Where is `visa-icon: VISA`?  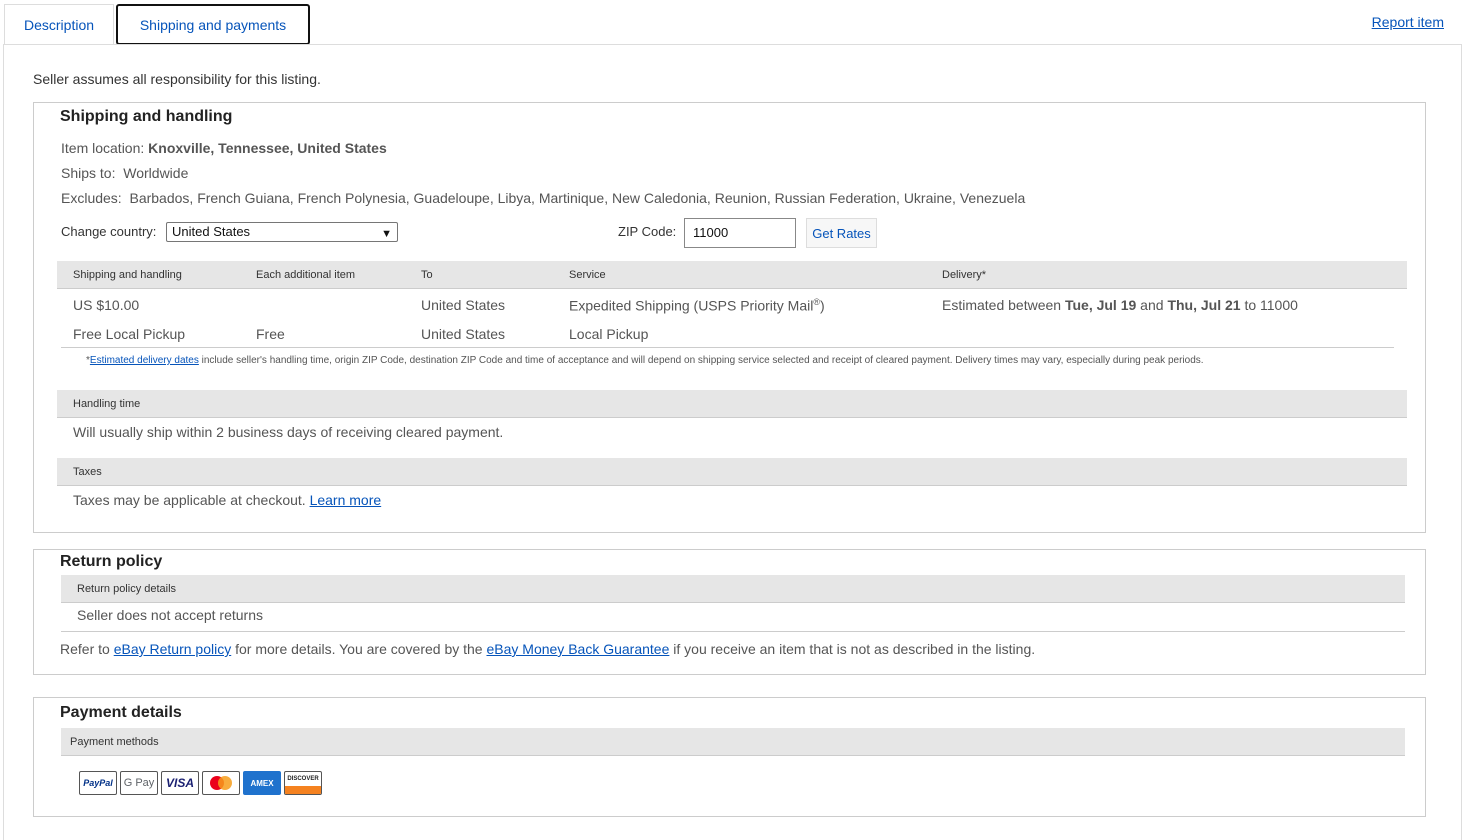 visa-icon: VISA is located at coordinates (180, 783).